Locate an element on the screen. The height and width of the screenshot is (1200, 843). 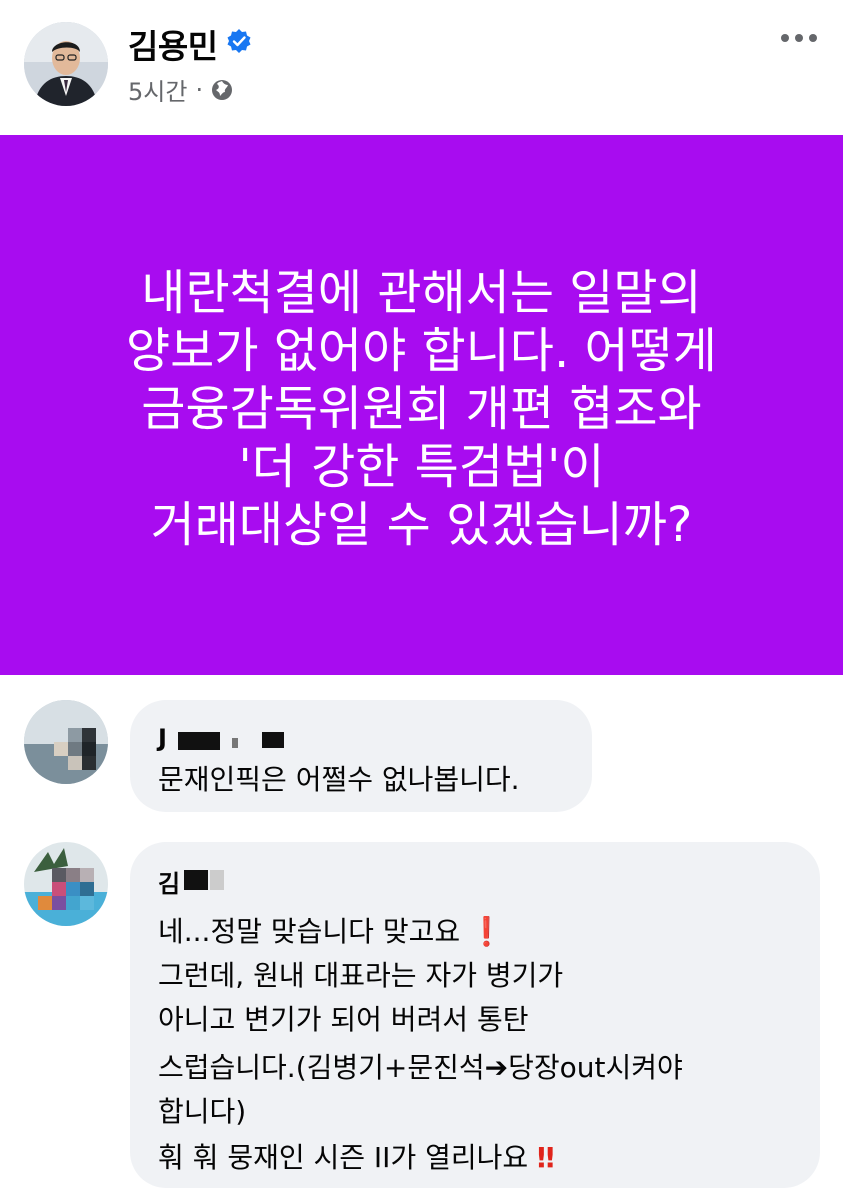
post-header: 김용민 5시간 · is located at coordinates (421, 67).